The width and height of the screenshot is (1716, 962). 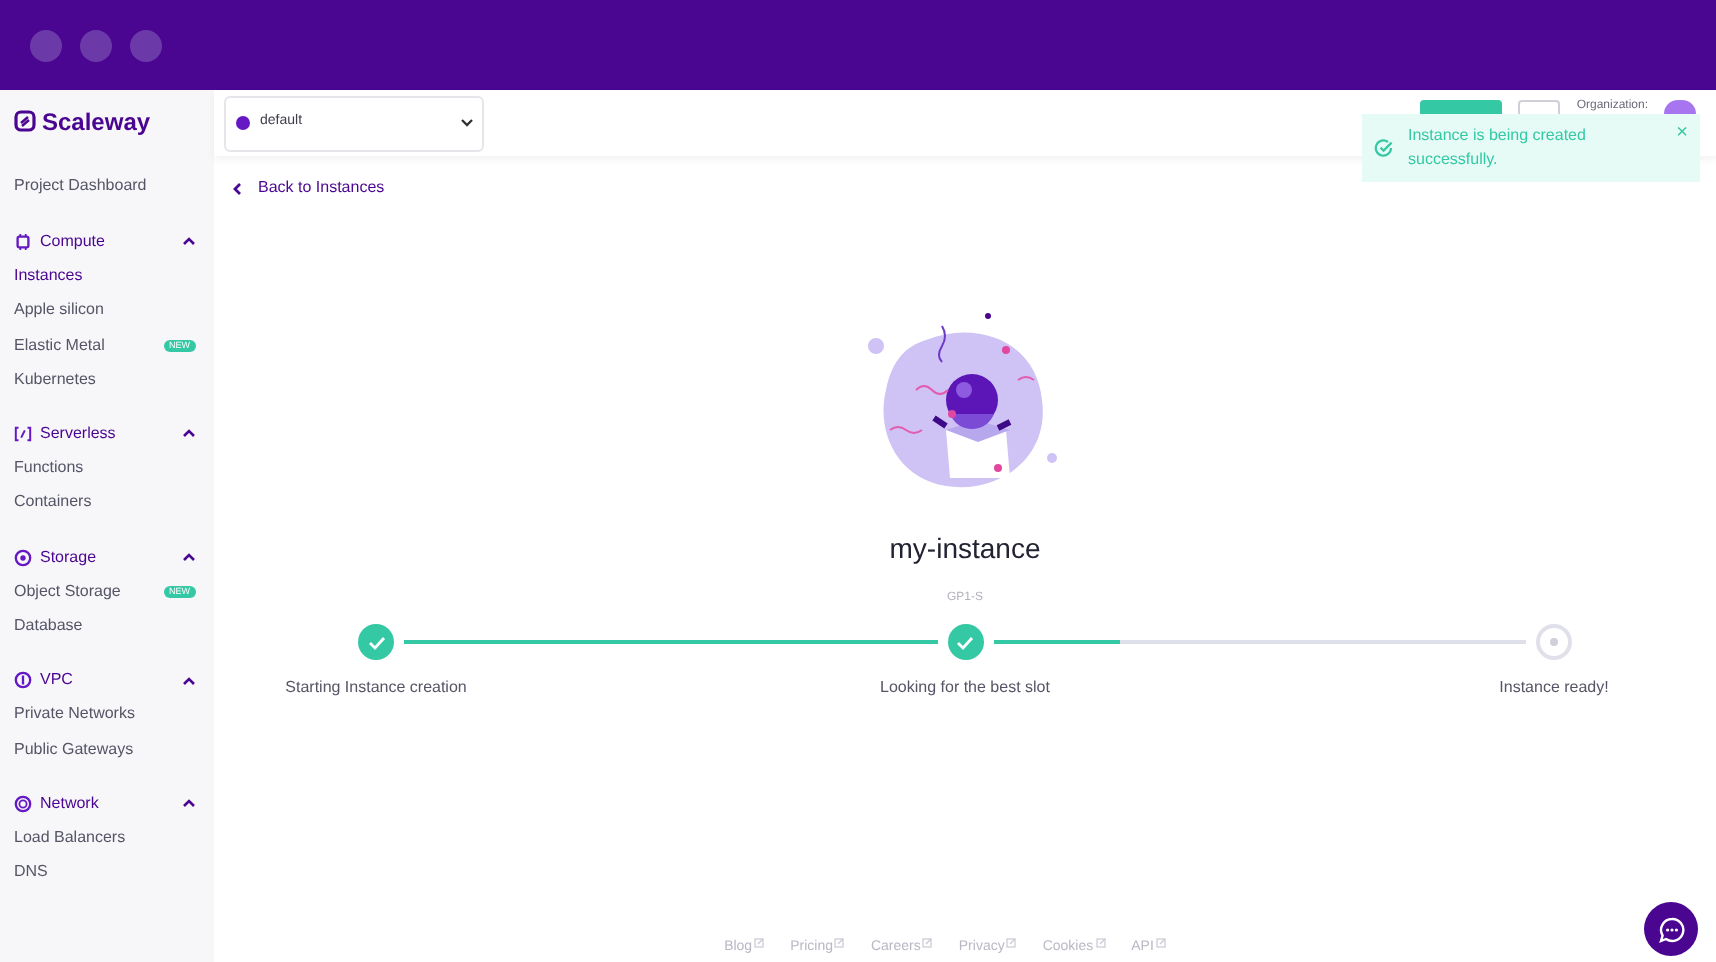 I want to click on circle-icon, so click(x=23, y=680).